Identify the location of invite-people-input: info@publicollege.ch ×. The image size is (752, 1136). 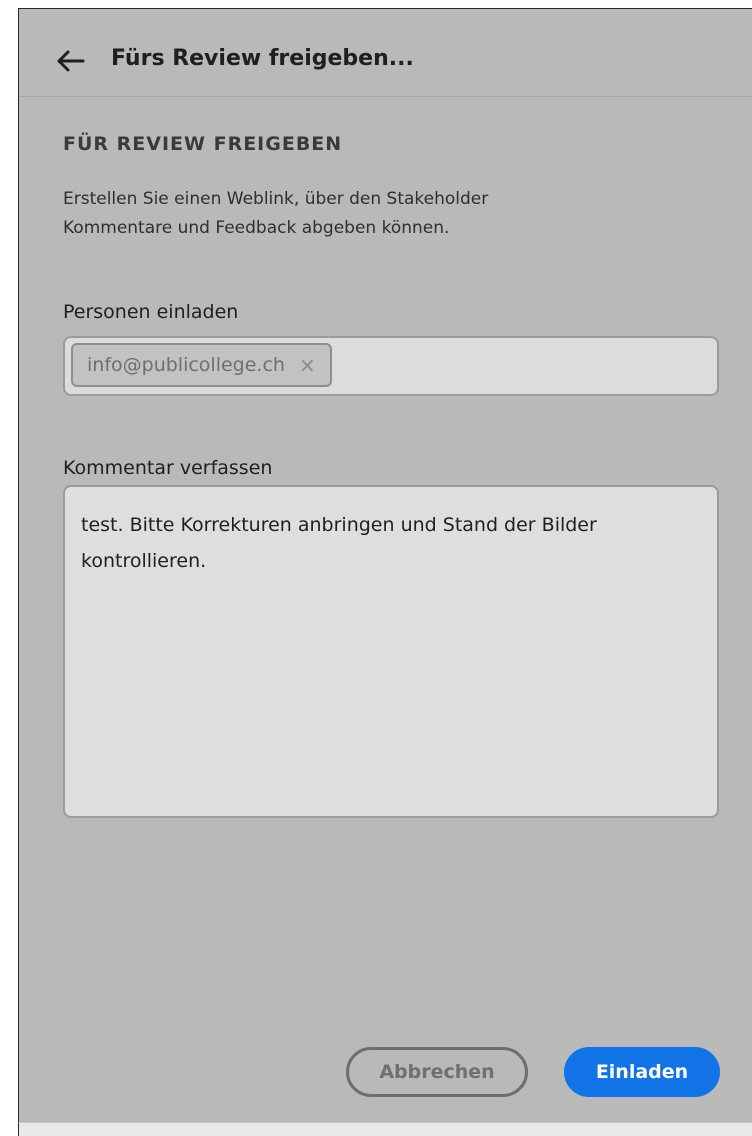
(391, 366).